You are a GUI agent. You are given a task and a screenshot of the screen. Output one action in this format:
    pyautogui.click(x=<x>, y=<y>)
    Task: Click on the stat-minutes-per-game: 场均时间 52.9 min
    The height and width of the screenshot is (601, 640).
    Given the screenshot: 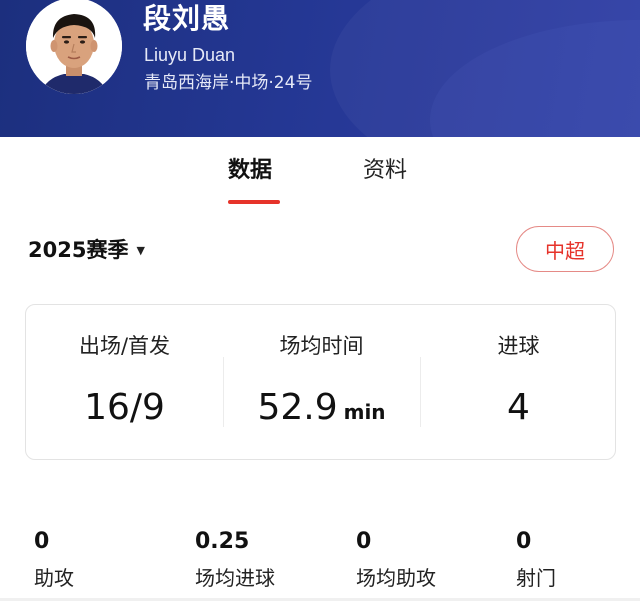 What is the action you would take?
    pyautogui.click(x=321, y=383)
    